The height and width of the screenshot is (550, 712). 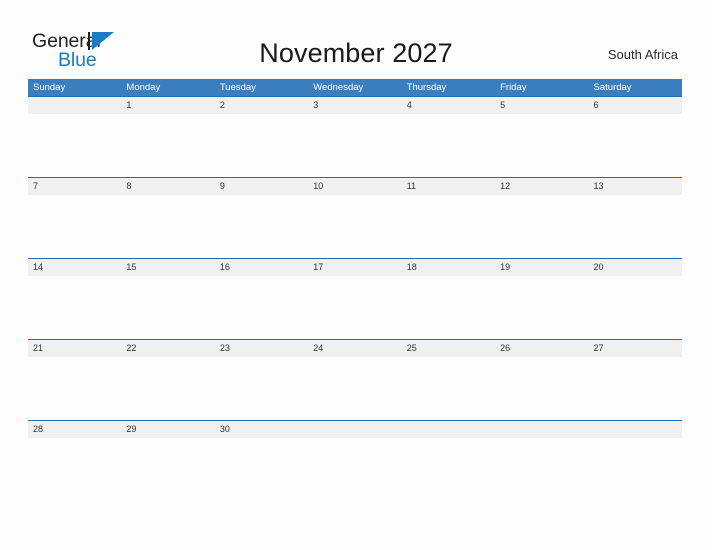 What do you see at coordinates (167, 105) in the screenshot?
I see `day-cell: 1` at bounding box center [167, 105].